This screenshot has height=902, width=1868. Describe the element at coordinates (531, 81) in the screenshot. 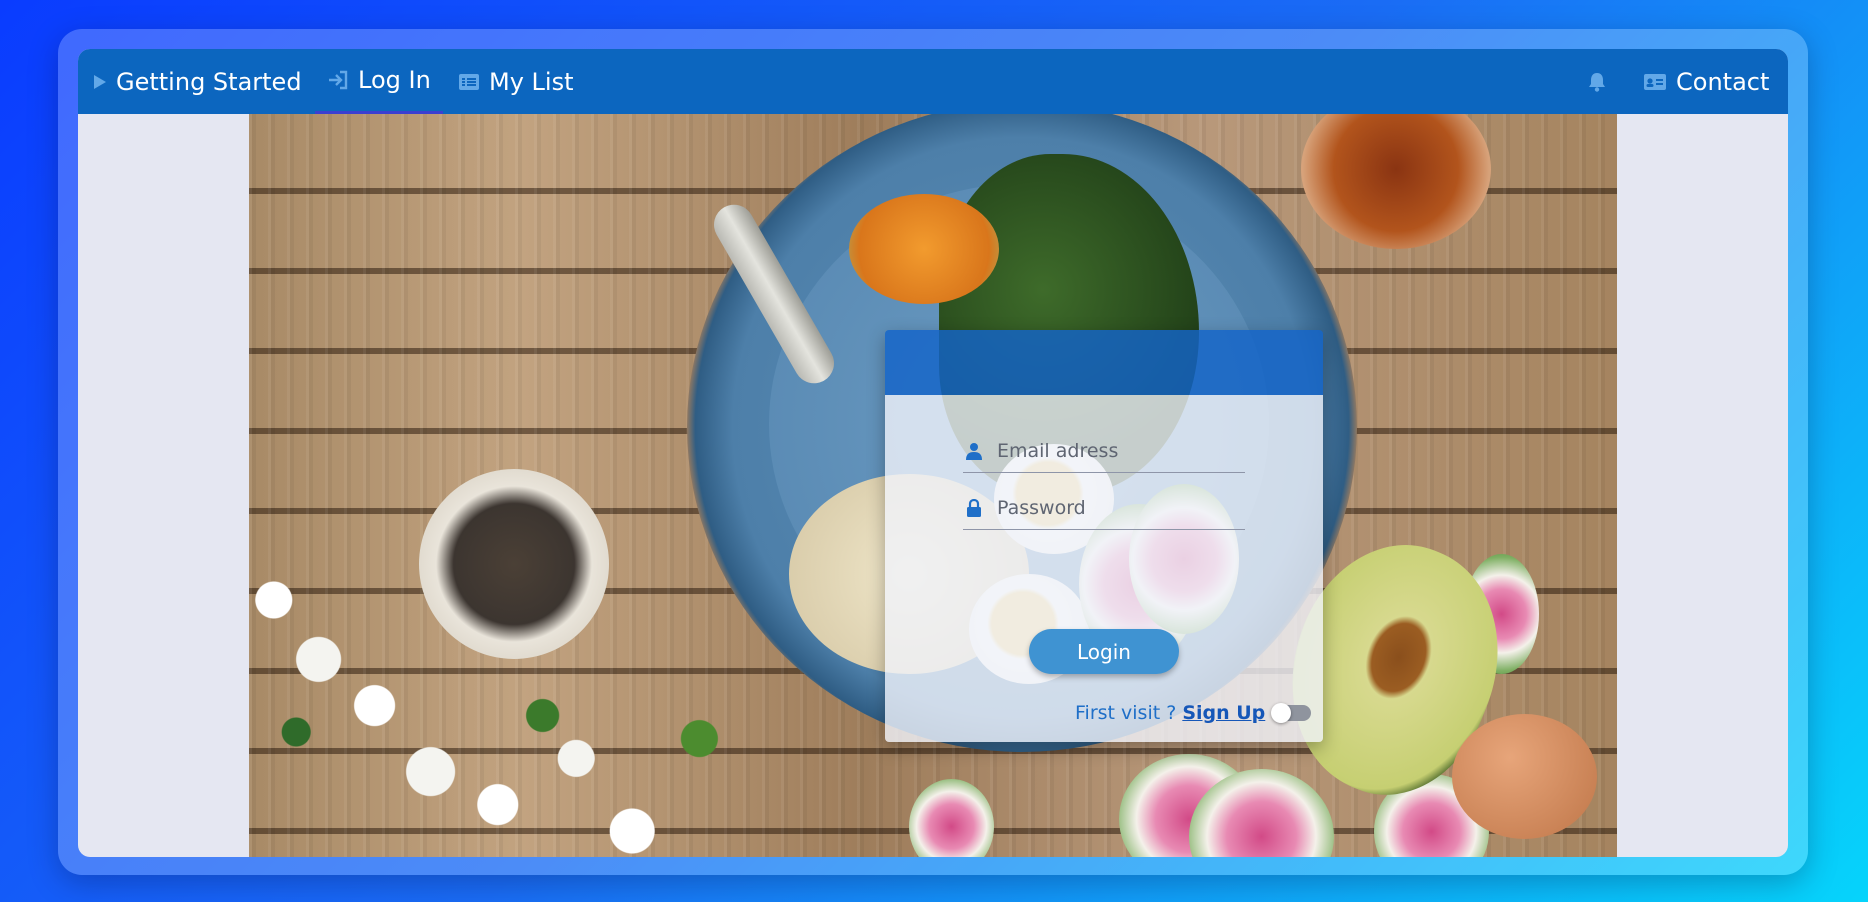

I see `nav-my-list-label: My List` at that location.